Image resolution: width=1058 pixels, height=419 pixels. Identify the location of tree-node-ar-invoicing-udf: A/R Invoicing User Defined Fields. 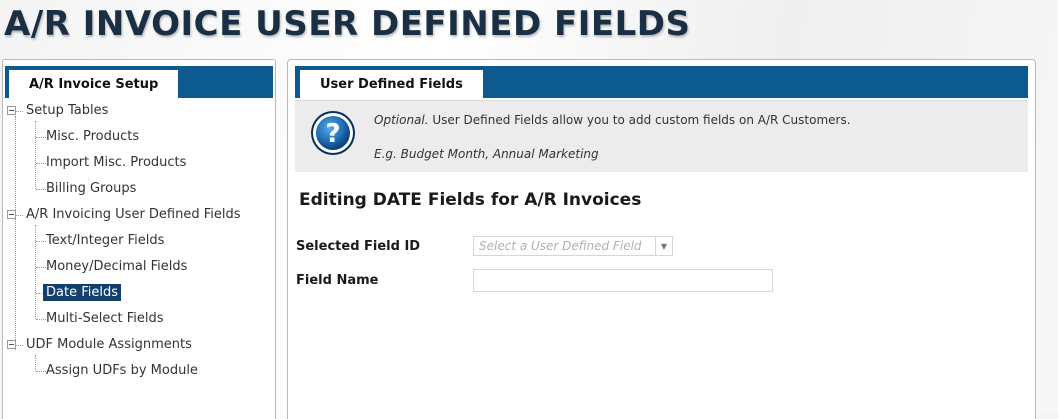
(133, 215).